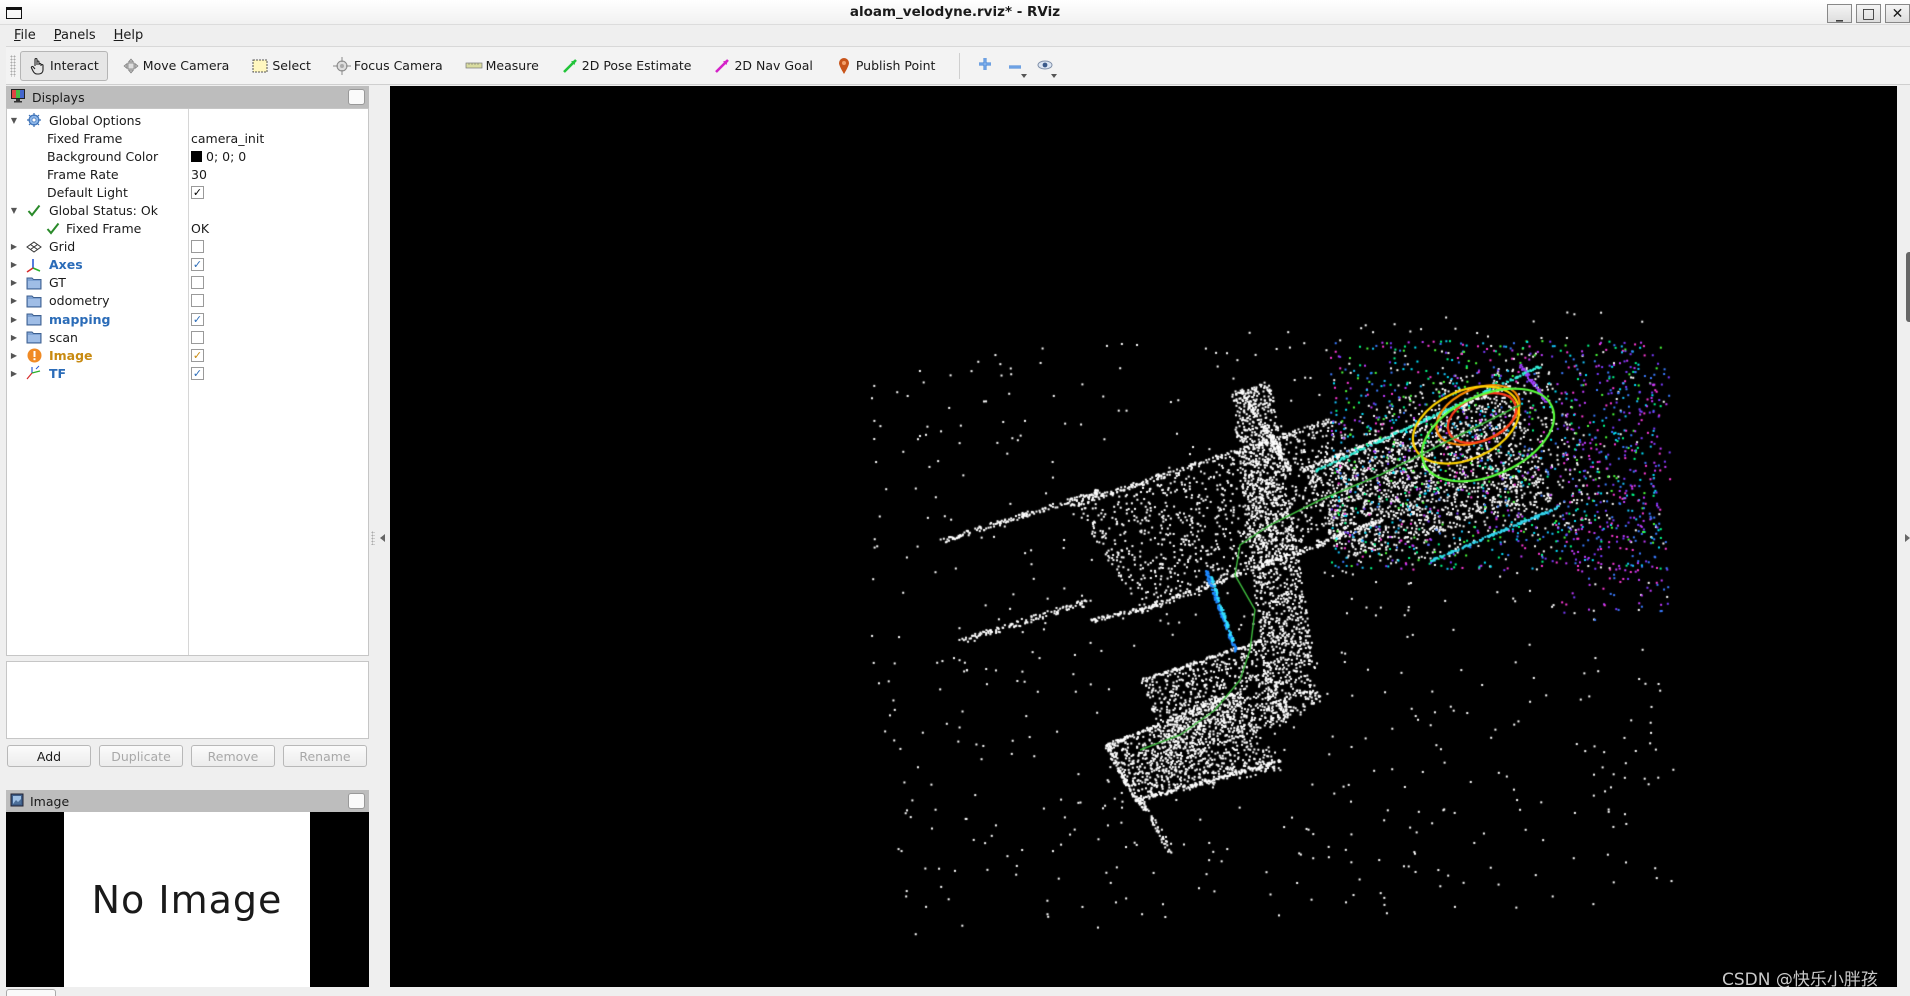 Image resolution: width=1910 pixels, height=996 pixels. I want to click on remove-display-button: Remove, so click(233, 756).